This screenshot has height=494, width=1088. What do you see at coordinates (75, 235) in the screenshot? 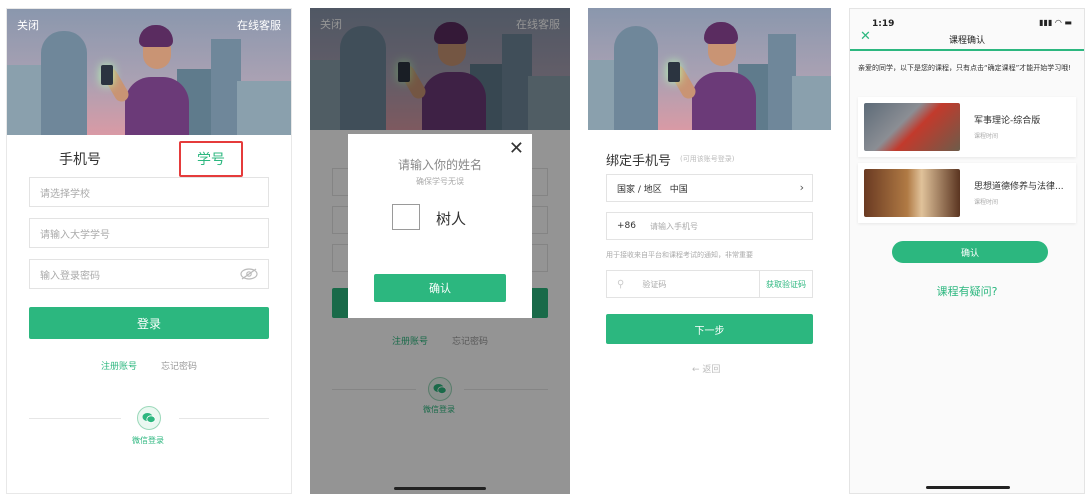
I see `student-id-placeholder: 请输入大学学号` at bounding box center [75, 235].